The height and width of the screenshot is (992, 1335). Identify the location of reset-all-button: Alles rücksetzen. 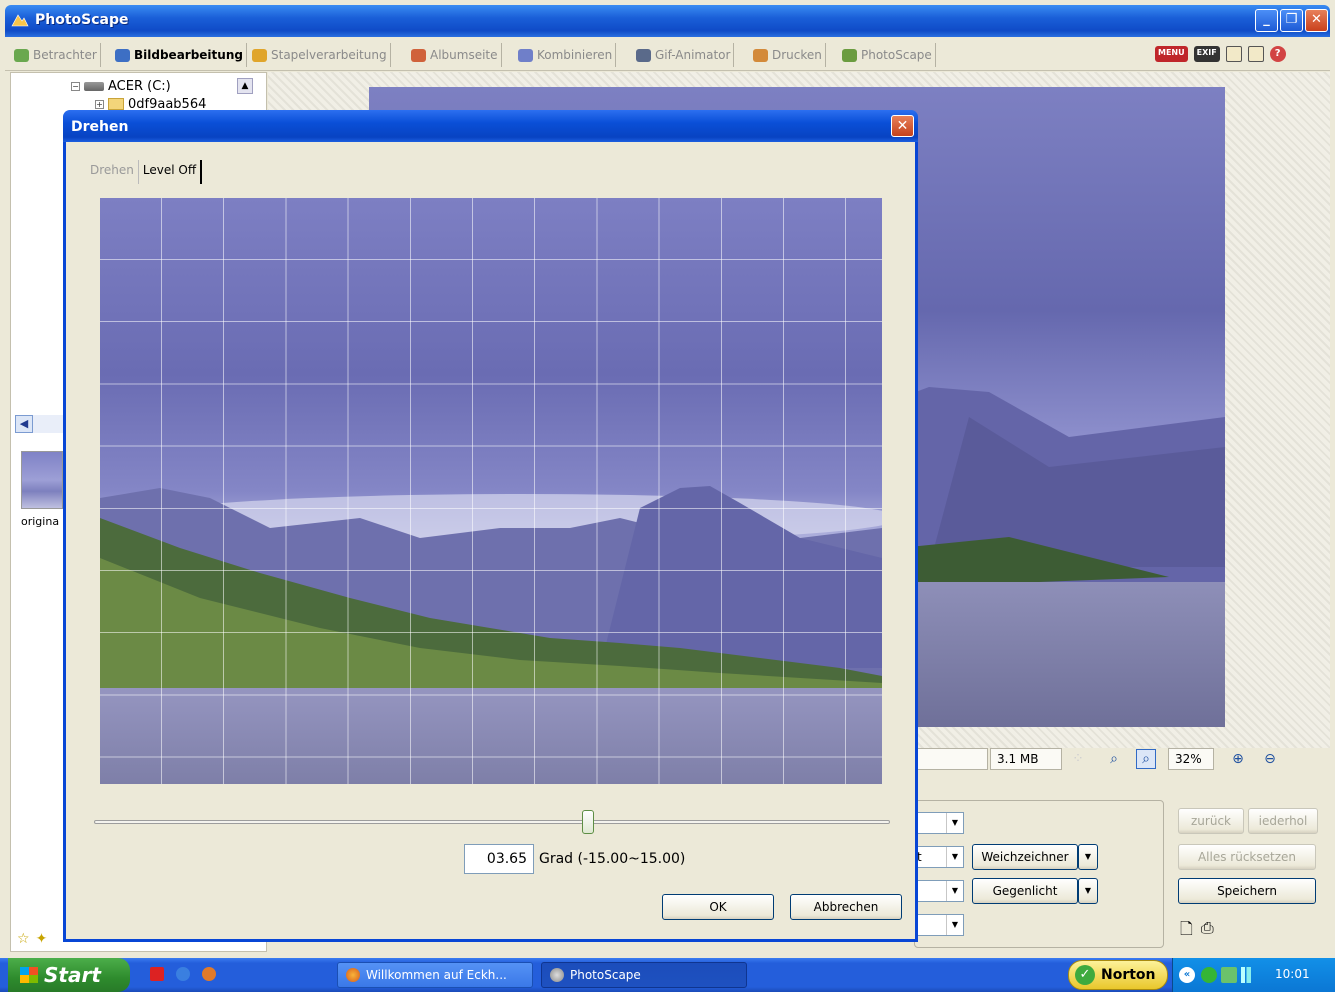
(1247, 857).